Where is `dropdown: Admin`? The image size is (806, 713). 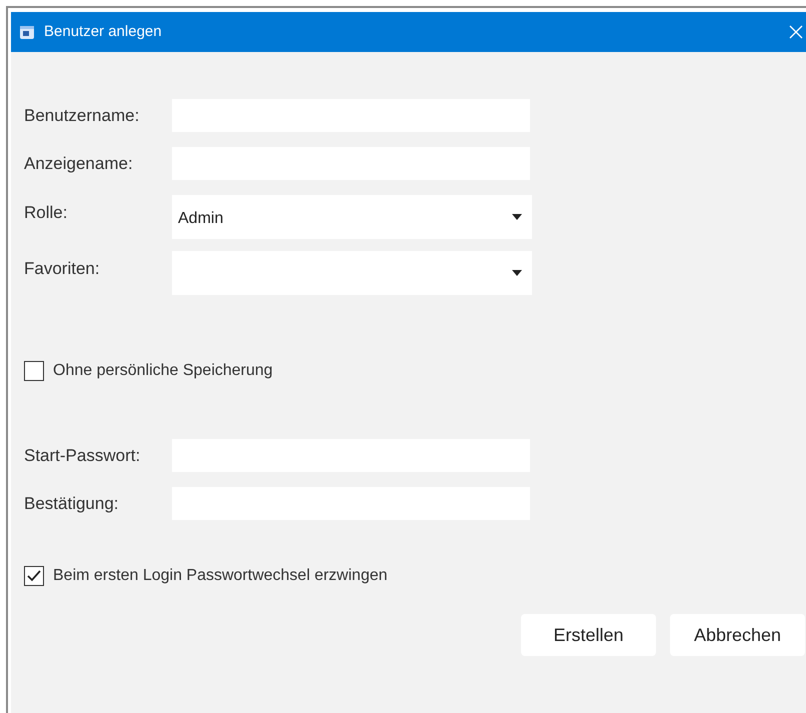
dropdown: Admin is located at coordinates (352, 217).